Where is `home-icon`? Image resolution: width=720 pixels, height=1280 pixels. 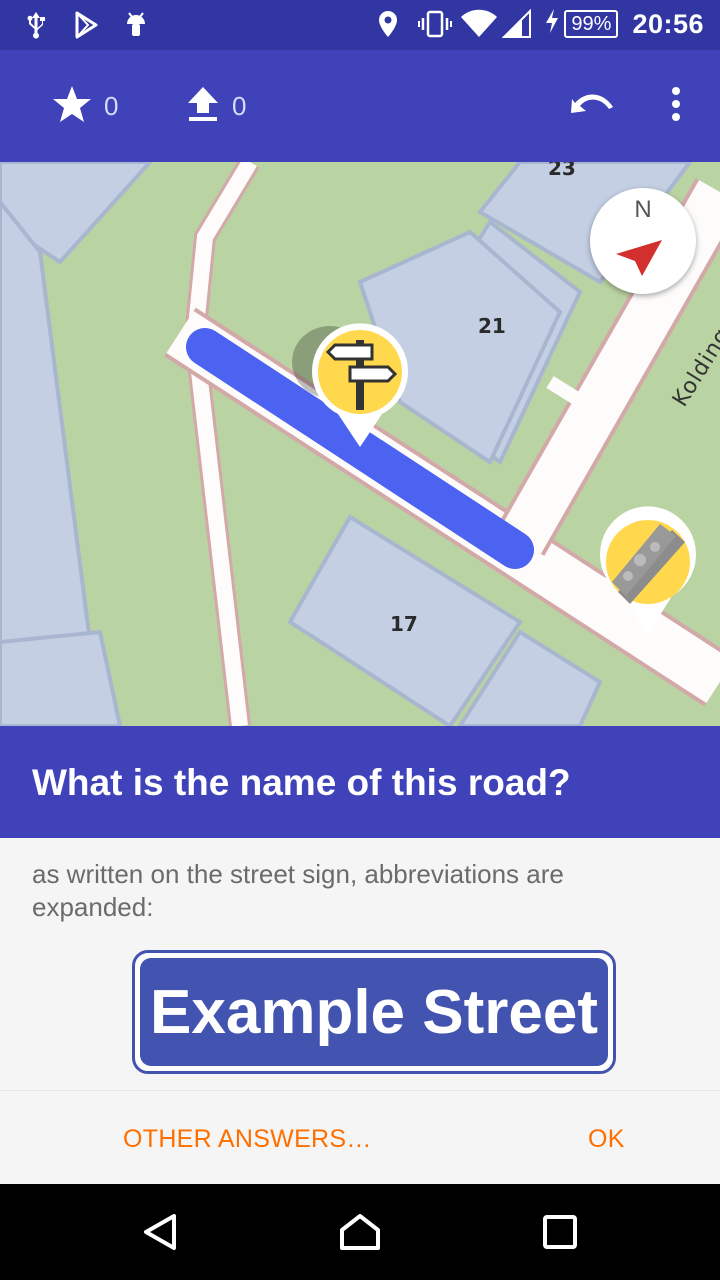
home-icon is located at coordinates (360, 1234).